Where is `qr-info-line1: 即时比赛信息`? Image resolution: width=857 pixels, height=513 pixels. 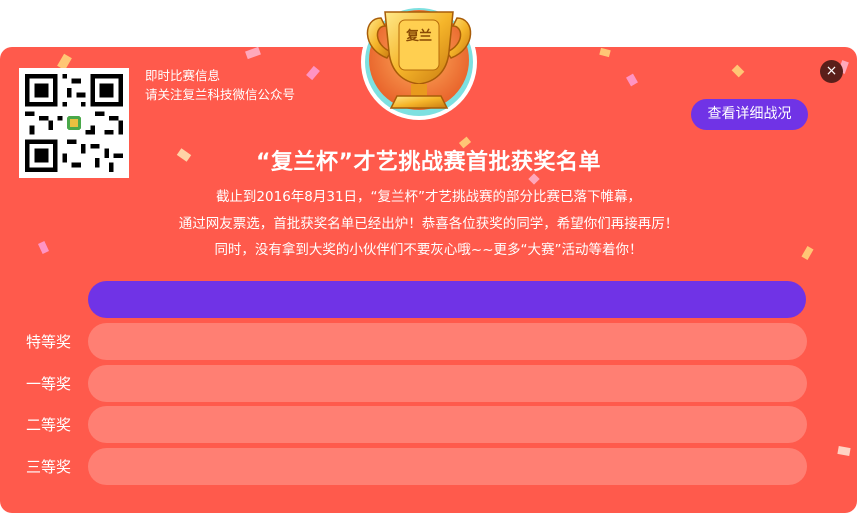 qr-info-line1: 即时比赛信息 is located at coordinates (183, 75).